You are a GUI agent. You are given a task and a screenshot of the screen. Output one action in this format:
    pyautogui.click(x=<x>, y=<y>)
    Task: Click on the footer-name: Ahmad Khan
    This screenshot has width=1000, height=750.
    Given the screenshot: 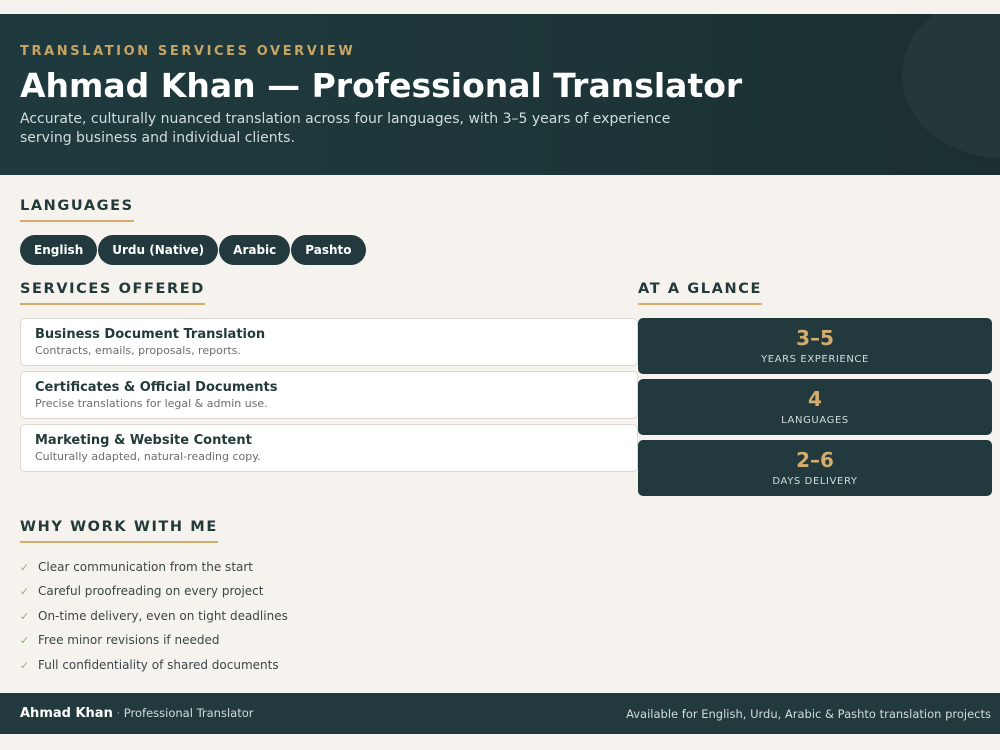 What is the action you would take?
    pyautogui.click(x=66, y=713)
    